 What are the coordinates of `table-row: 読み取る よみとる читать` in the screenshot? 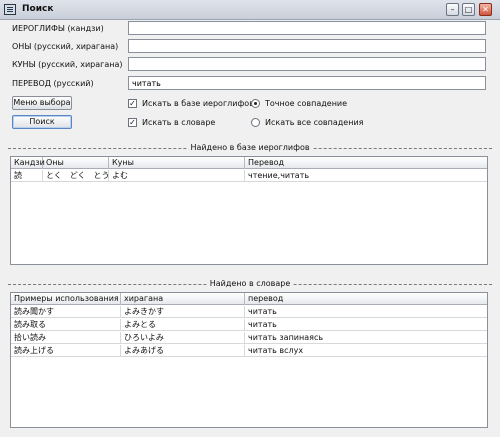 It's located at (249, 325).